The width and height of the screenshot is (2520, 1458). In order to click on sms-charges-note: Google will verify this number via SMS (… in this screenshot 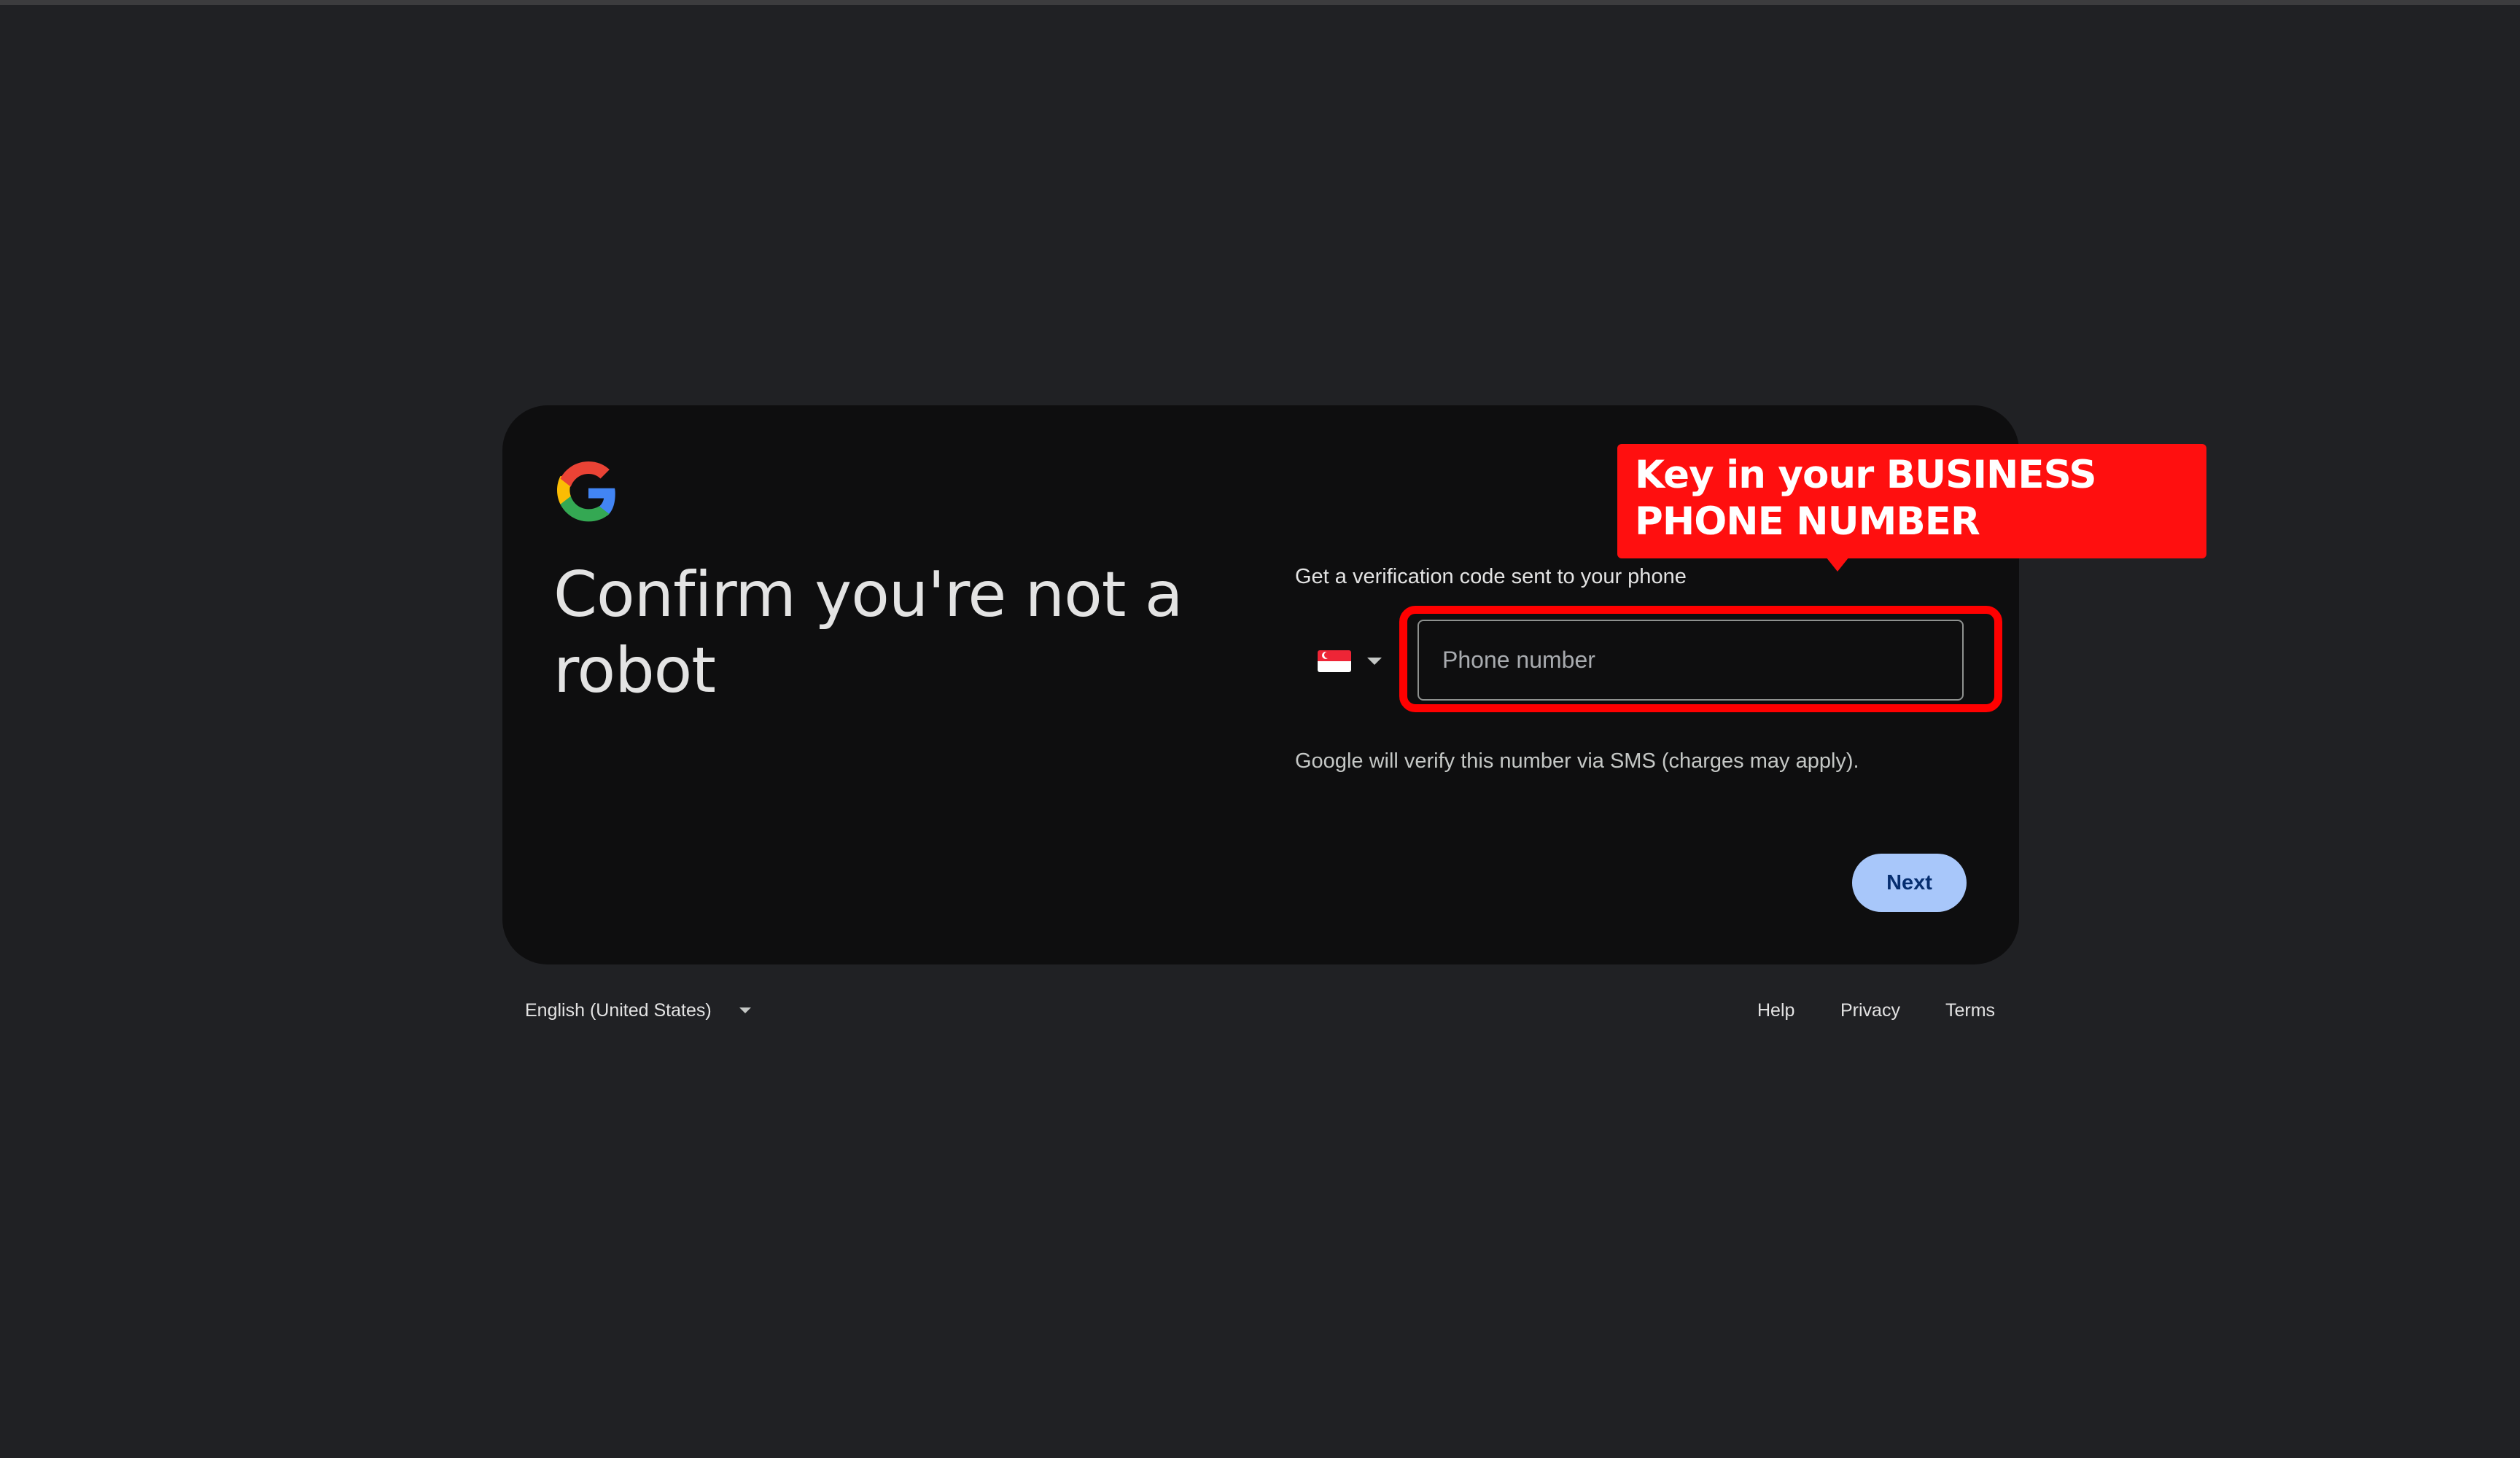, I will do `click(1577, 761)`.